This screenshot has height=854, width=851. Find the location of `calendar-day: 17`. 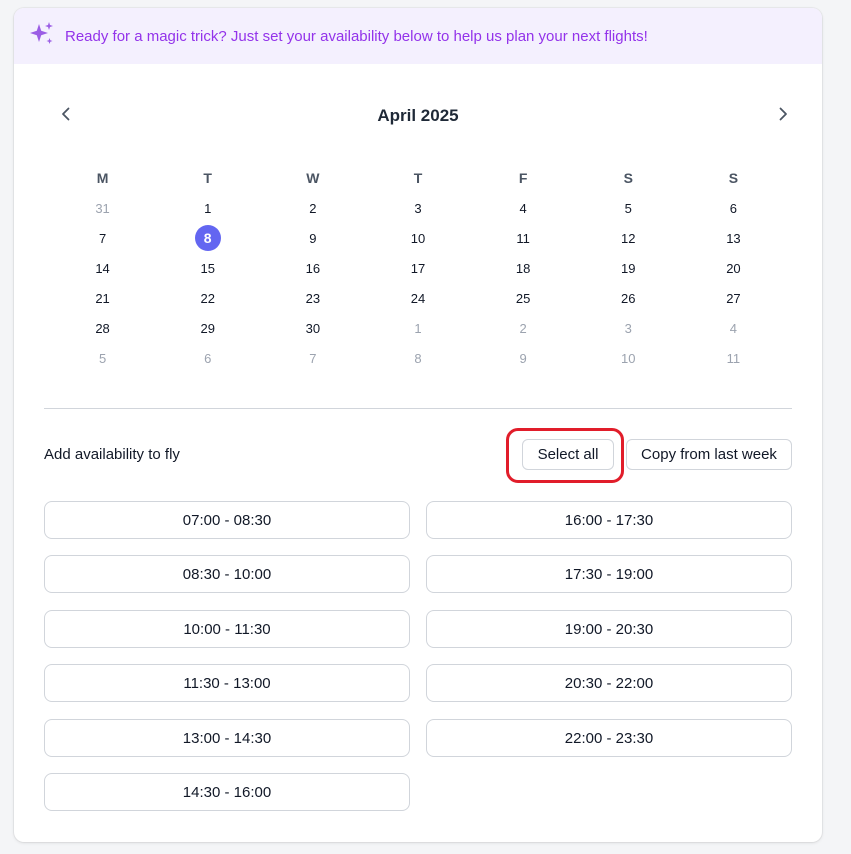

calendar-day: 17 is located at coordinates (417, 268).